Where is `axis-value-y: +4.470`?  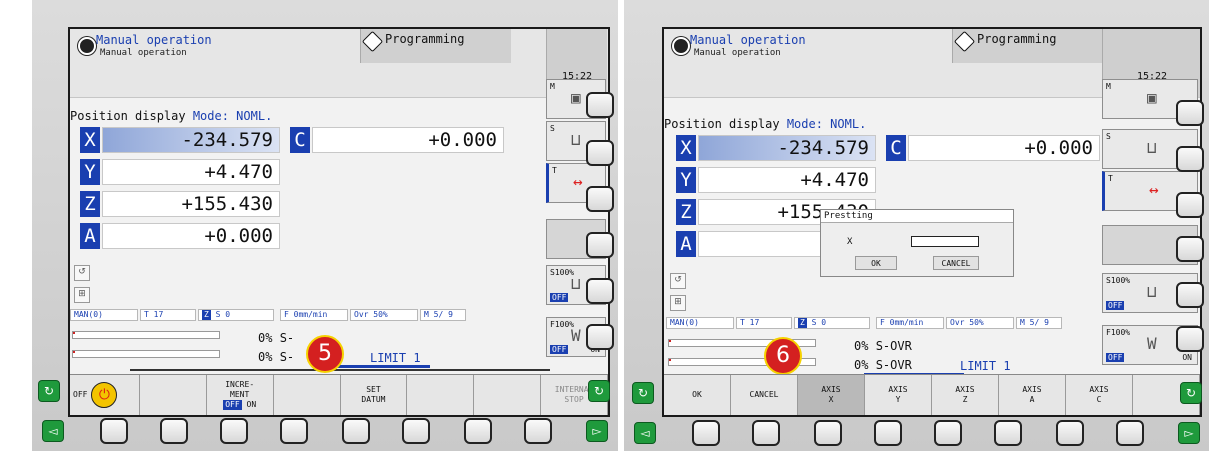
axis-value-y: +4.470 is located at coordinates (787, 180).